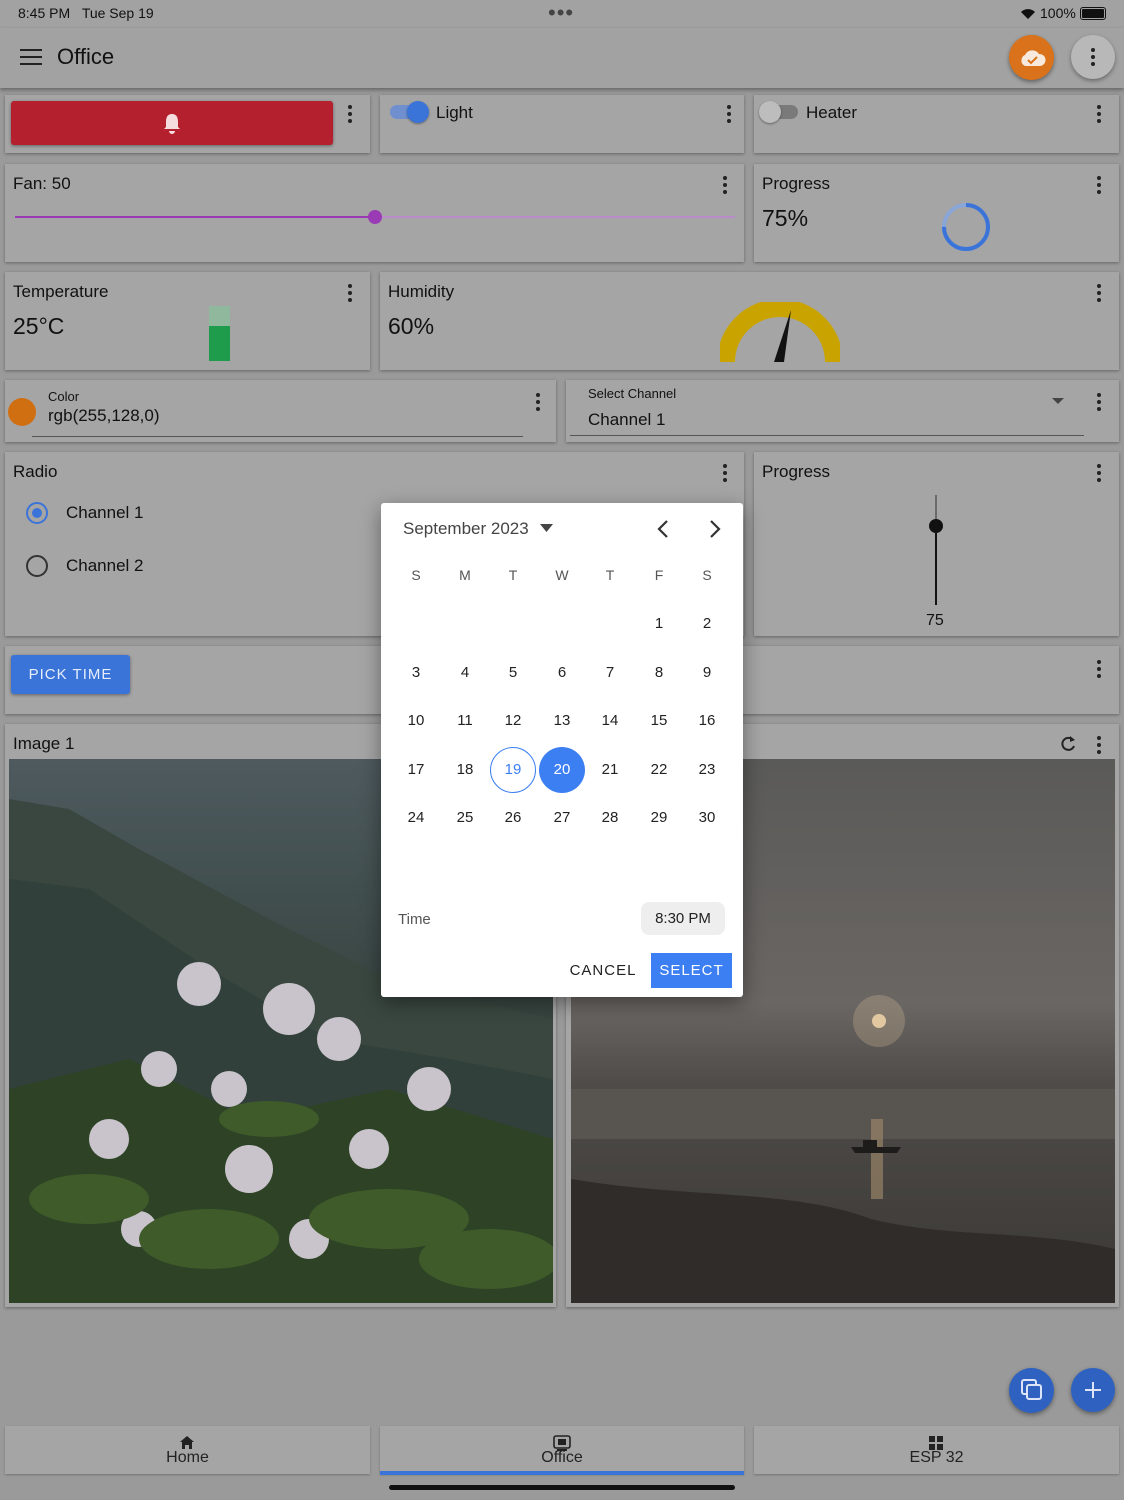 The height and width of the screenshot is (1500, 1124). What do you see at coordinates (778, 112) in the screenshot?
I see `heater-toggle` at bounding box center [778, 112].